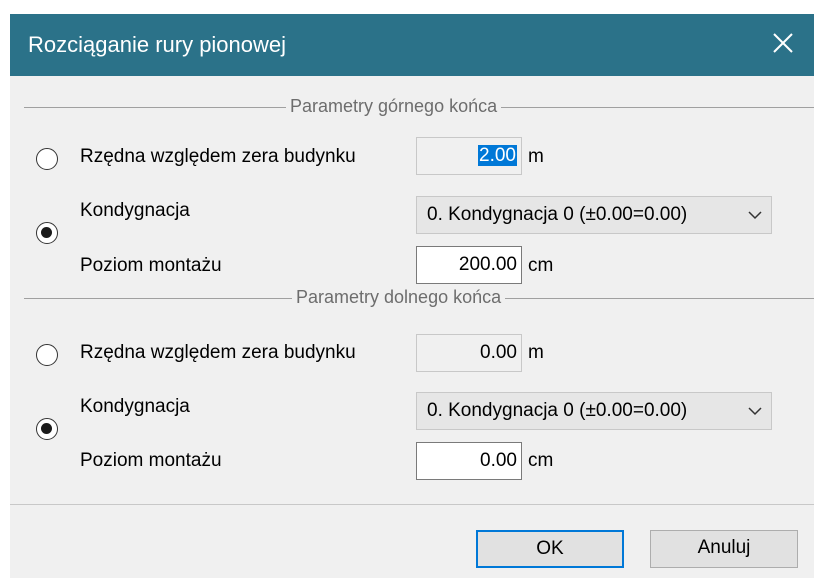 This screenshot has width=814, height=578. Describe the element at coordinates (469, 156) in the screenshot. I see `top-elevation-field: 2.00` at that location.